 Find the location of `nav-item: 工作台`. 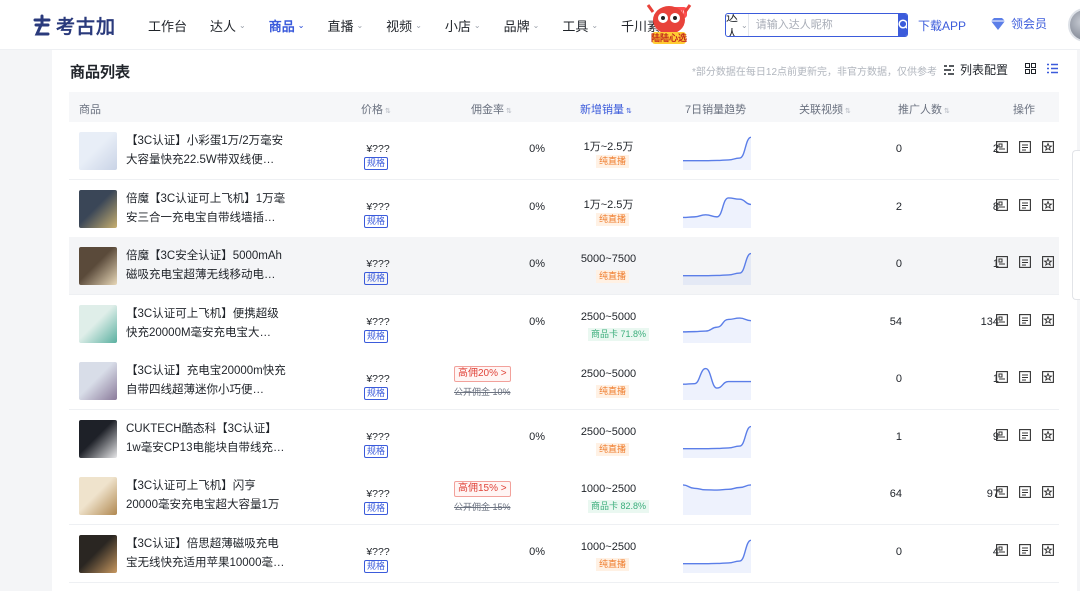

nav-item: 工作台 is located at coordinates (167, 25).